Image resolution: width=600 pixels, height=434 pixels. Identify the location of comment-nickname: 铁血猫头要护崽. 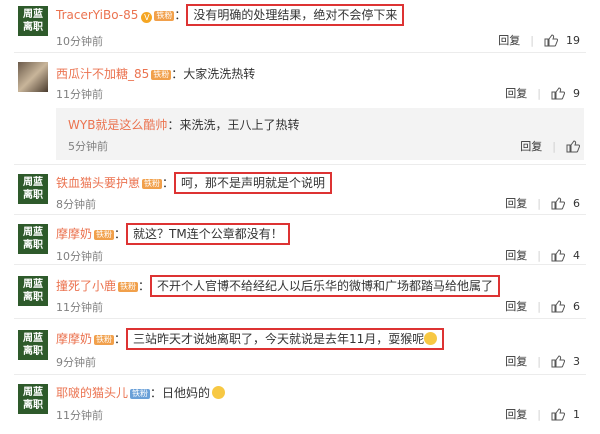
(98, 183).